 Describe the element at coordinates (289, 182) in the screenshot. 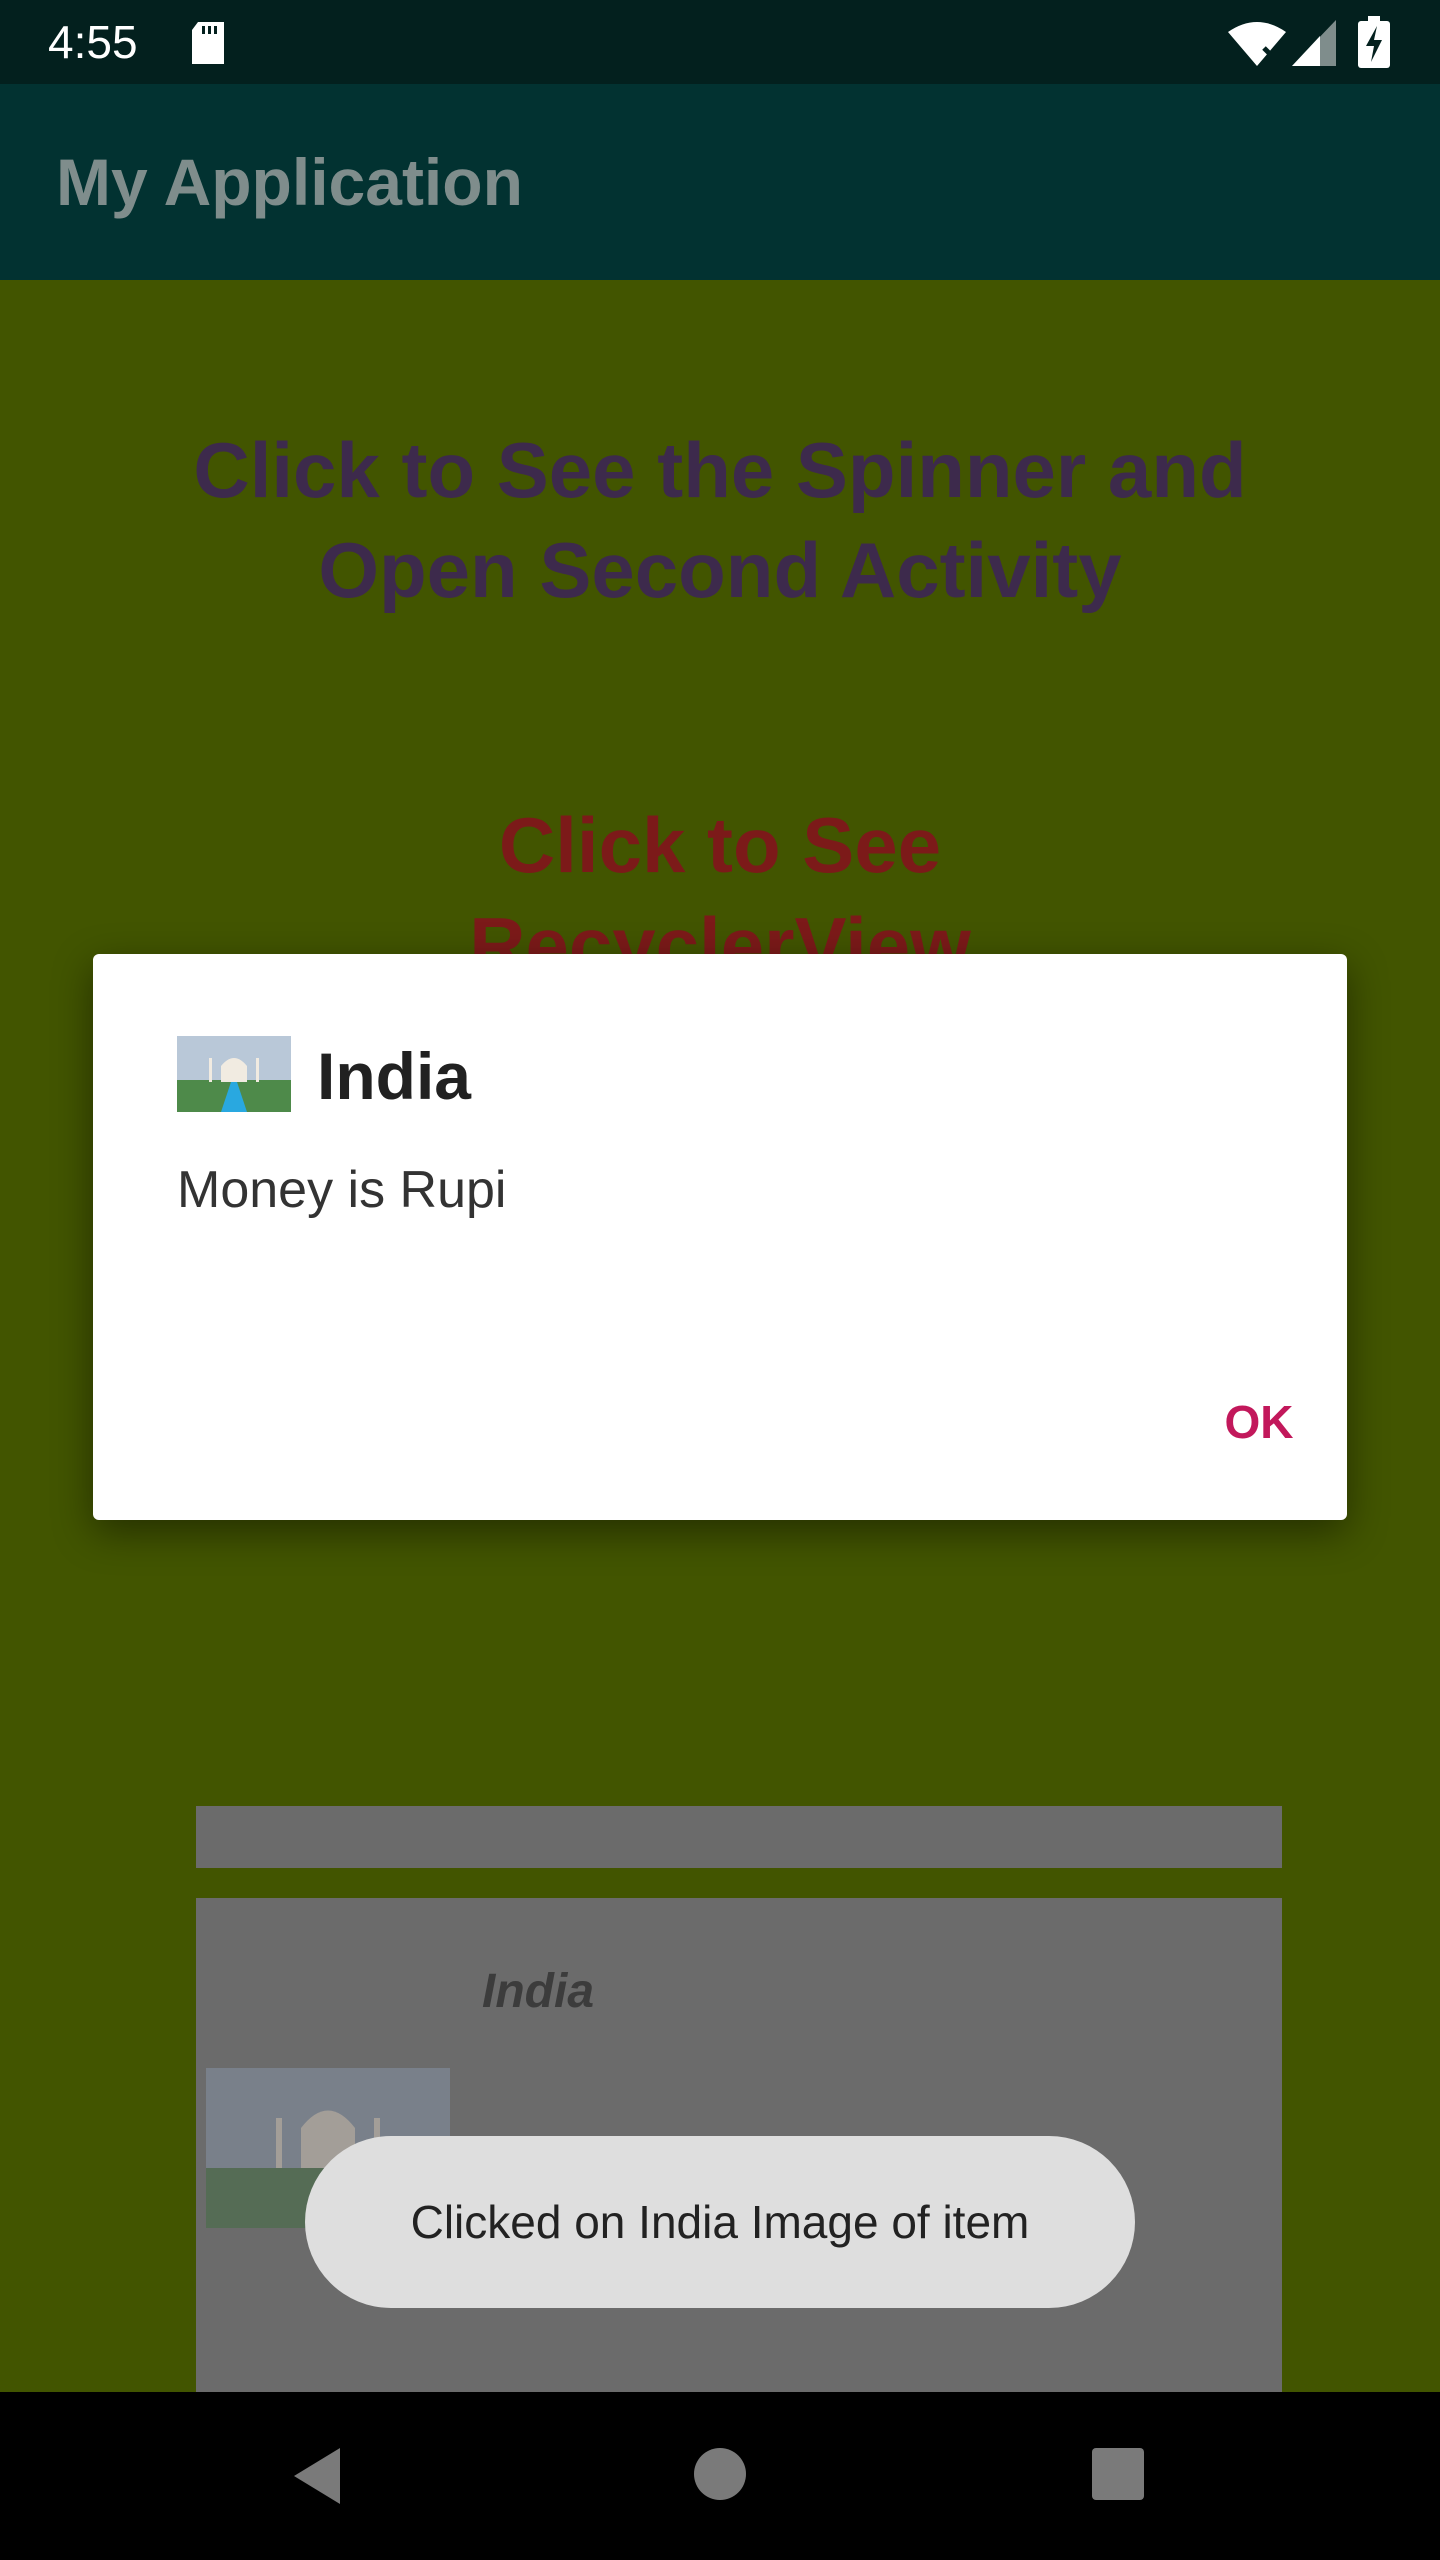

I see `app-title: My Application` at that location.